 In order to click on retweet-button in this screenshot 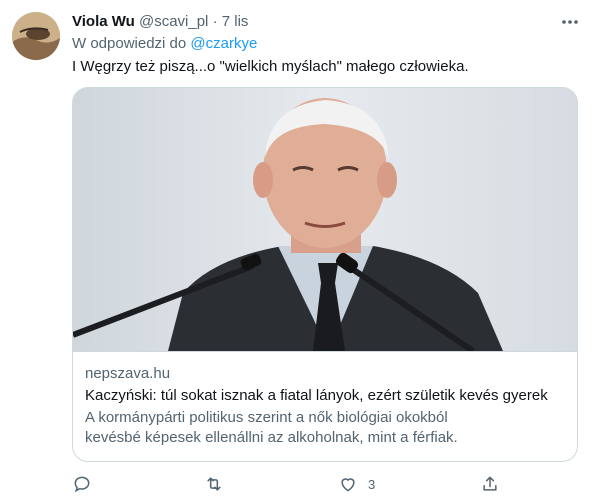, I will do `click(214, 484)`.